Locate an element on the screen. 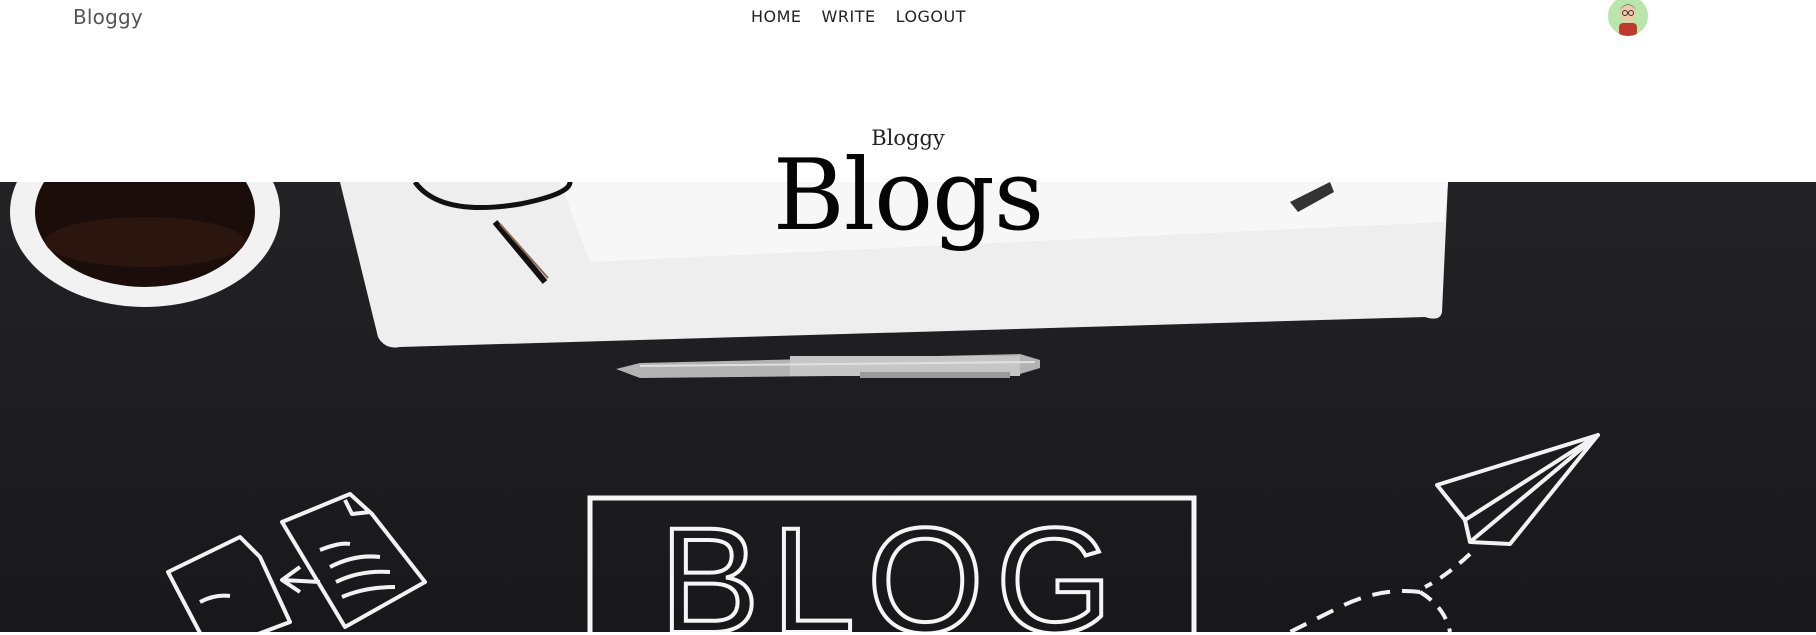  user-avatar is located at coordinates (1628, 18).